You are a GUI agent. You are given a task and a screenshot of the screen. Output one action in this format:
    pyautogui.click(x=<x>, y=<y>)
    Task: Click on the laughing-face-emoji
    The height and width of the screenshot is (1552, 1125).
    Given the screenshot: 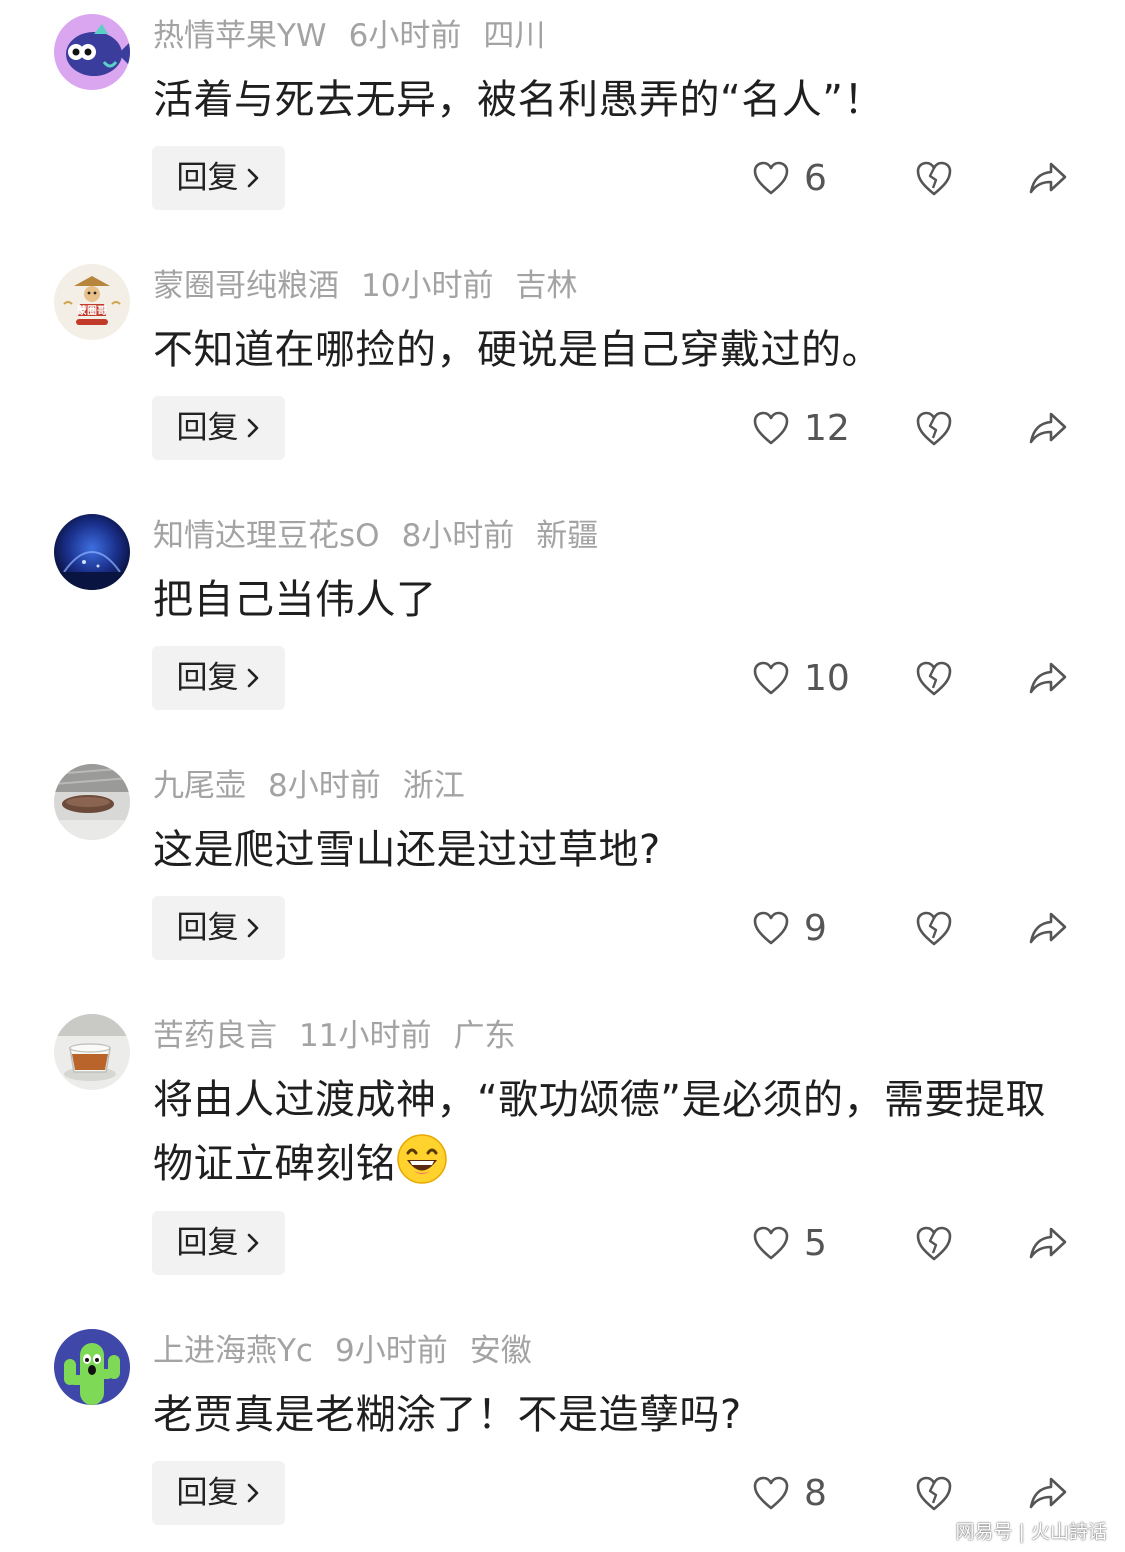 What is the action you would take?
    pyautogui.click(x=422, y=1159)
    